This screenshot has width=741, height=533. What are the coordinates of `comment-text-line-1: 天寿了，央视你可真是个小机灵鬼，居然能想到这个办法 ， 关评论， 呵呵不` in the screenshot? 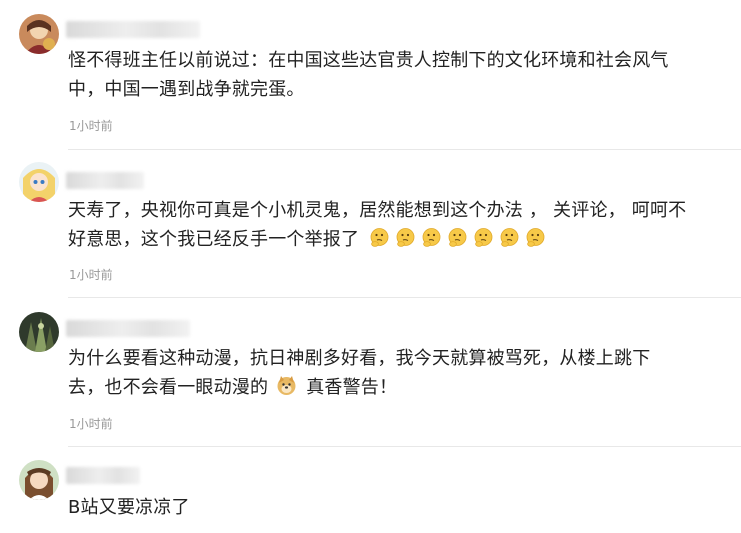 It's located at (377, 210).